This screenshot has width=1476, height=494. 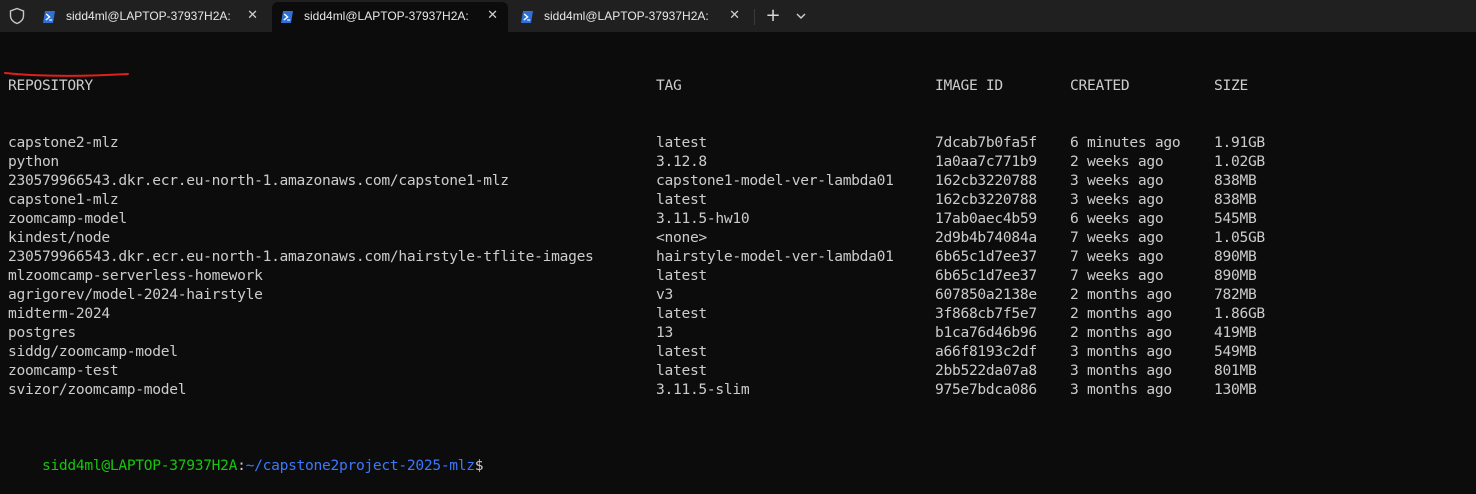 I want to click on cell-size: 1.91GB, so click(x=1239, y=142).